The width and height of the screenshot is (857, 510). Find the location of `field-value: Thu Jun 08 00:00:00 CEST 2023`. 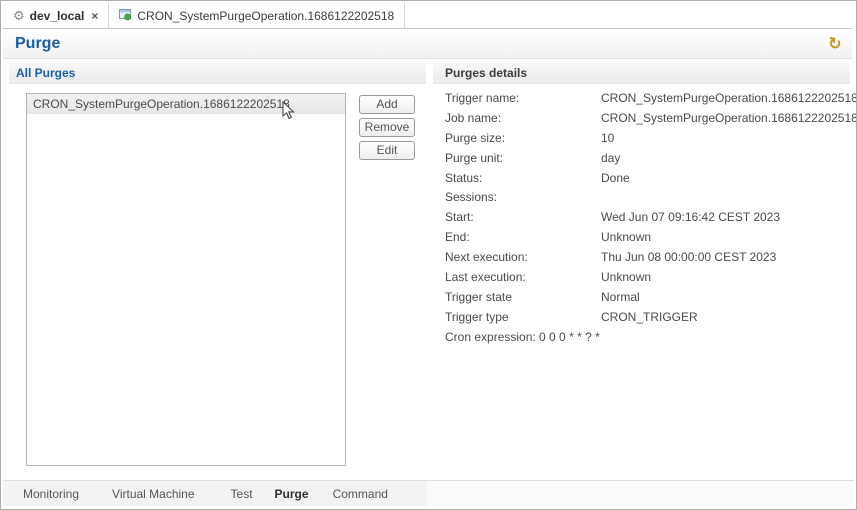

field-value: Thu Jun 08 00:00:00 CEST 2023 is located at coordinates (689, 257).